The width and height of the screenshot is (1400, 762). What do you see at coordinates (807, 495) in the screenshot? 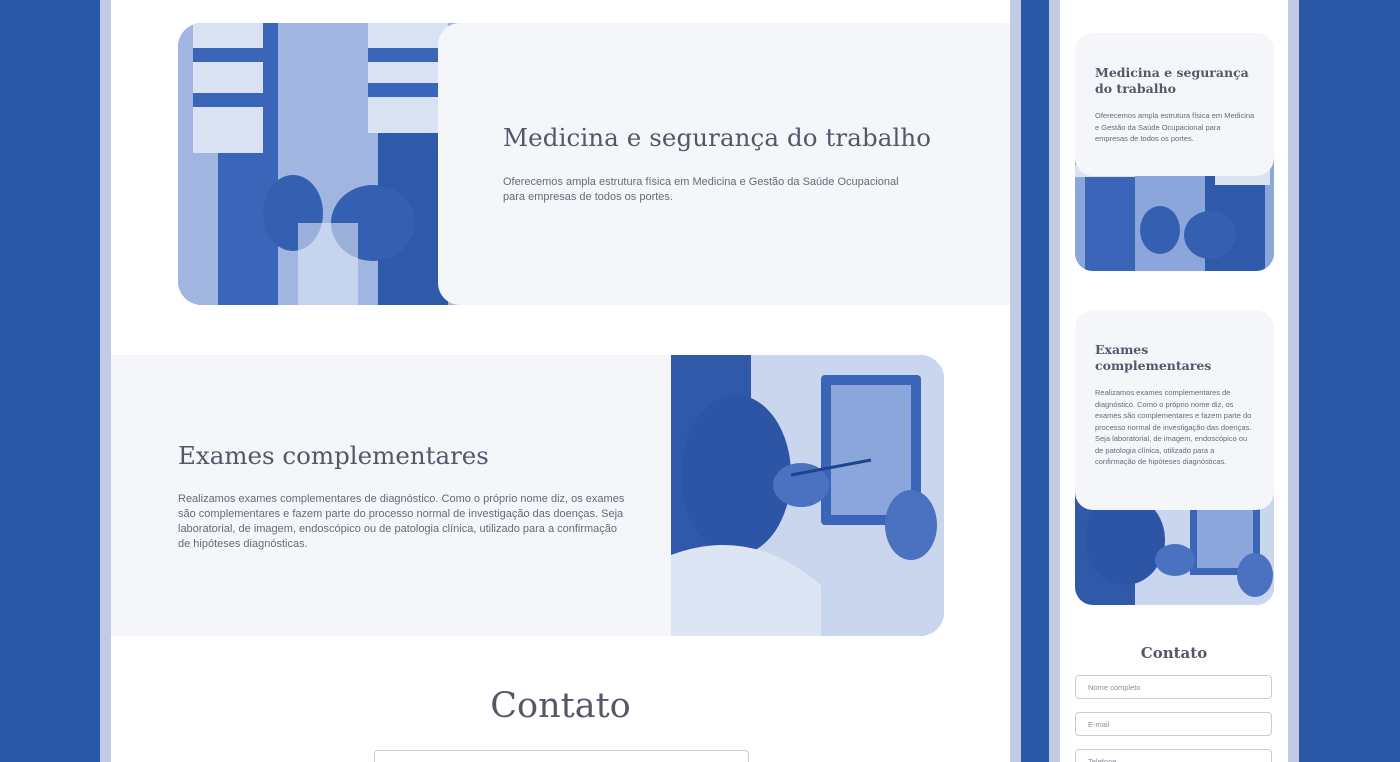
I see `xray-doctor-photo` at bounding box center [807, 495].